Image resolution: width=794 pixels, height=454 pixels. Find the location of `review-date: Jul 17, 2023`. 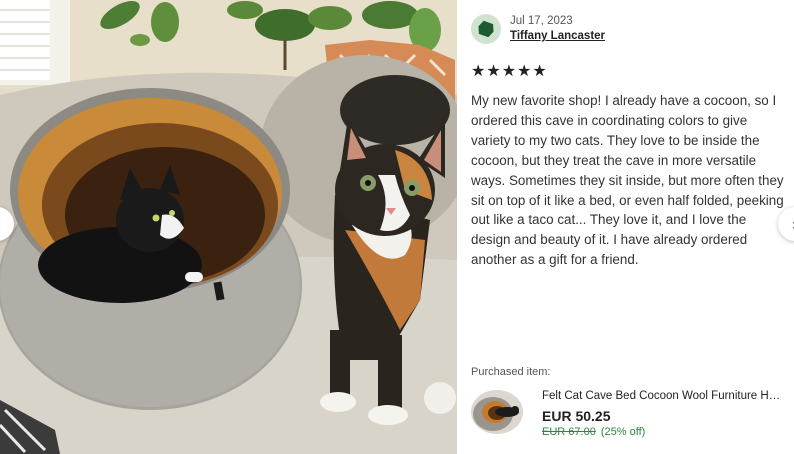

review-date: Jul 17, 2023 is located at coordinates (541, 21).